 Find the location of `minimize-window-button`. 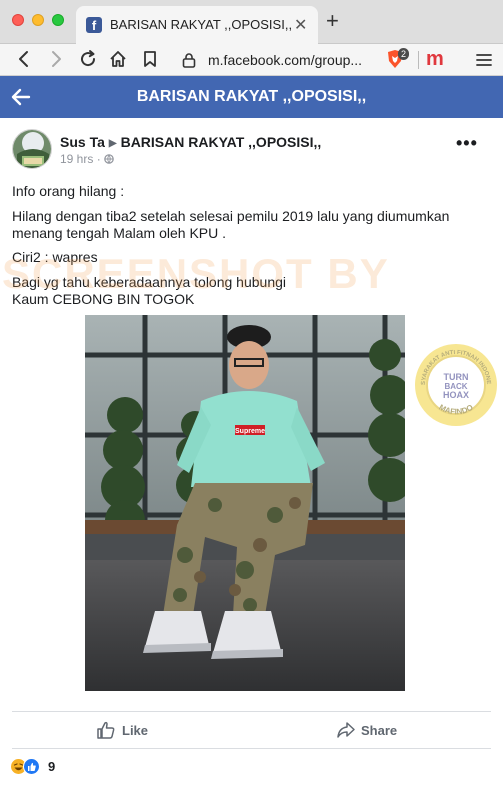

minimize-window-button is located at coordinates (38, 20).